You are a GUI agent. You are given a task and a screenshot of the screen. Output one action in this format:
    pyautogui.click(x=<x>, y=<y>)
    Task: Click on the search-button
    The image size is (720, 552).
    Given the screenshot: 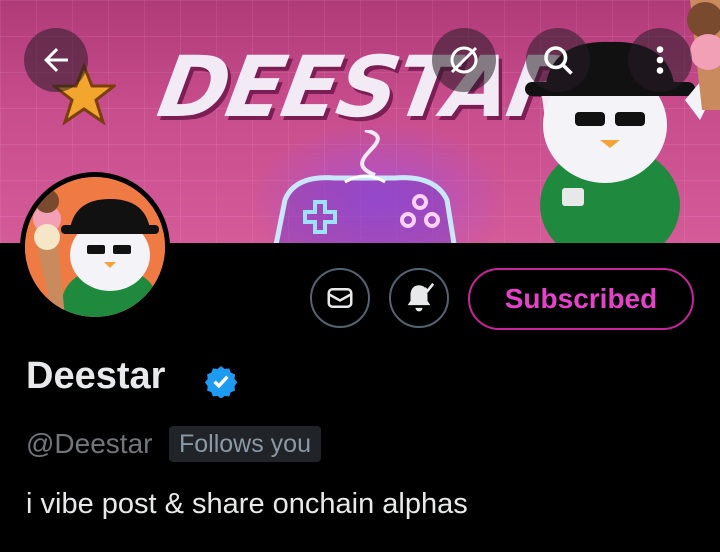 What is the action you would take?
    pyautogui.click(x=558, y=60)
    